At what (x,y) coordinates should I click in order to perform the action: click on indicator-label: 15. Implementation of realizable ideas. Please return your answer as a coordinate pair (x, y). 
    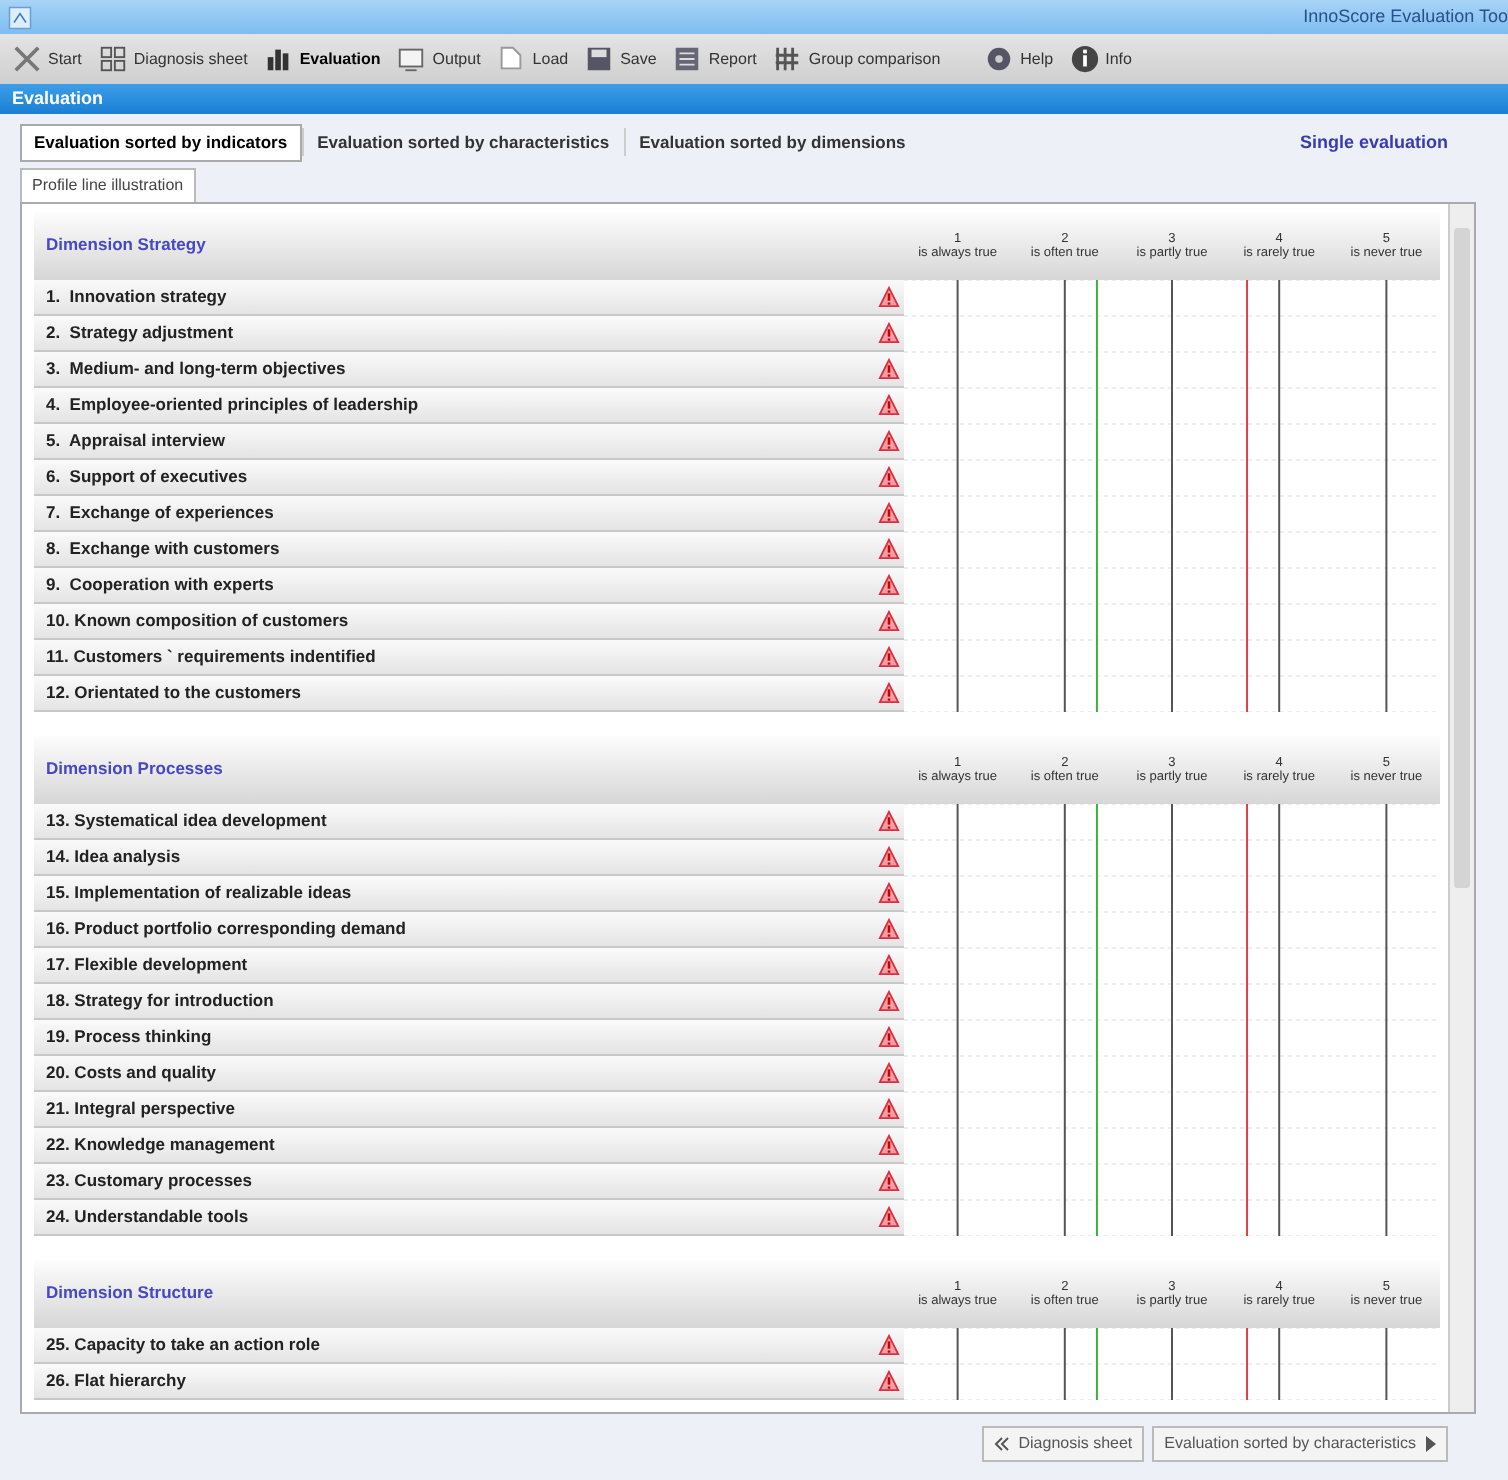
    Looking at the image, I should click on (199, 892).